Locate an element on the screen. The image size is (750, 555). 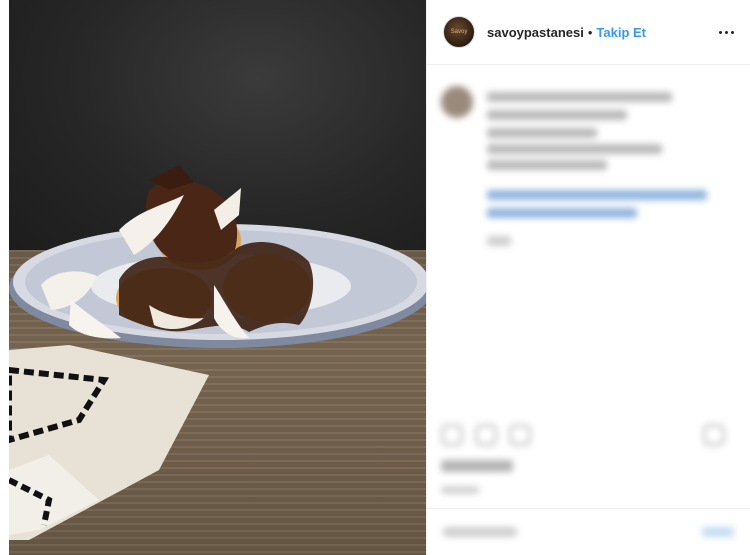
follow-button: Takip Et is located at coordinates (621, 32).